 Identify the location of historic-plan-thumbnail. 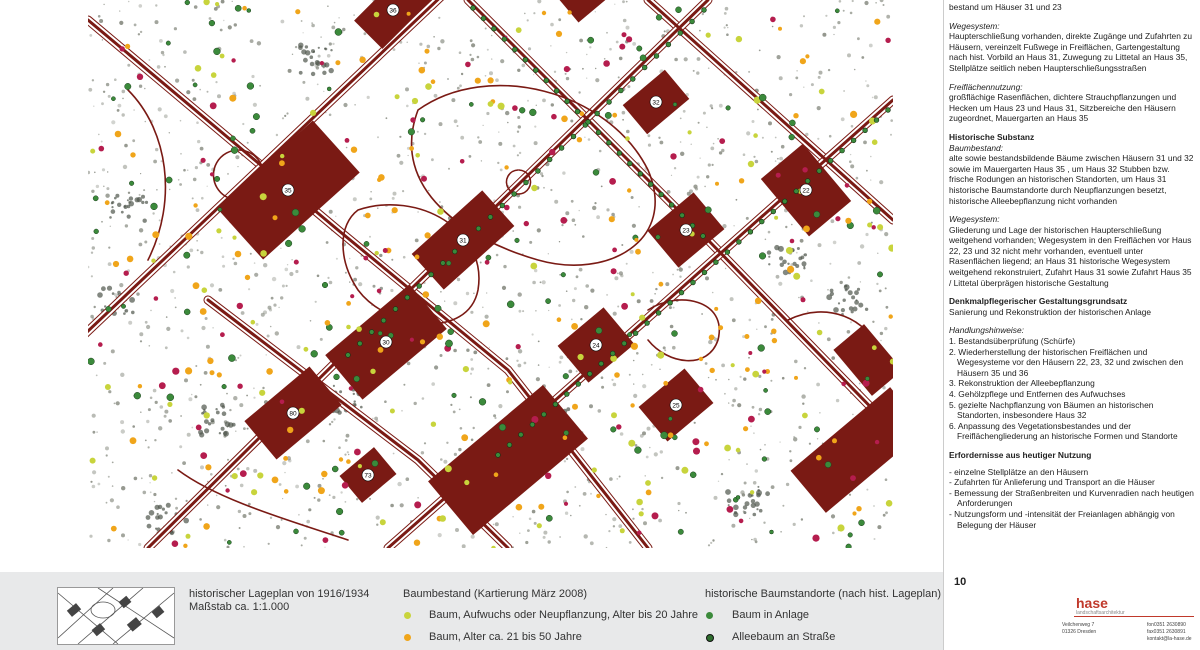
(116, 616).